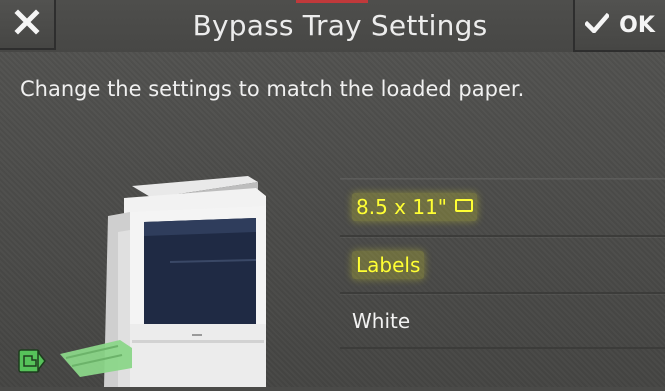 The width and height of the screenshot is (665, 391). I want to click on ok-label: OK, so click(637, 25).